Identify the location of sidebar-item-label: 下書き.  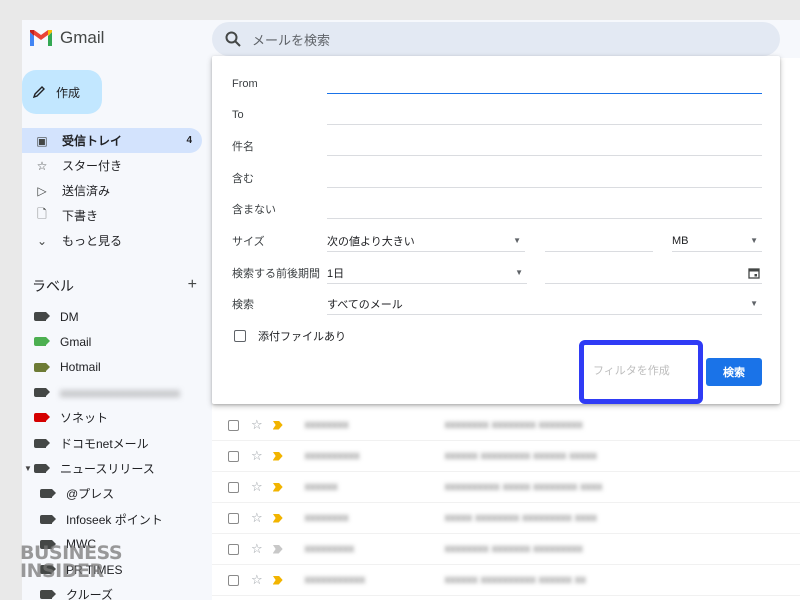
(80, 216).